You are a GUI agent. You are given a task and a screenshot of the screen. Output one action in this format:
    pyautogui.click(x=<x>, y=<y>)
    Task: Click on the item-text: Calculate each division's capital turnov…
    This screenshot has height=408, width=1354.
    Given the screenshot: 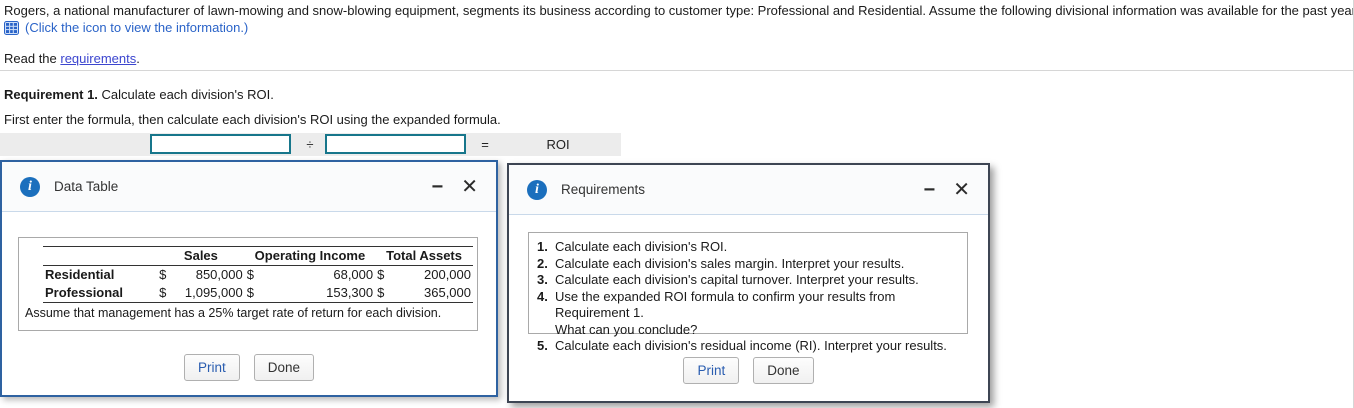 What is the action you would take?
    pyautogui.click(x=737, y=279)
    